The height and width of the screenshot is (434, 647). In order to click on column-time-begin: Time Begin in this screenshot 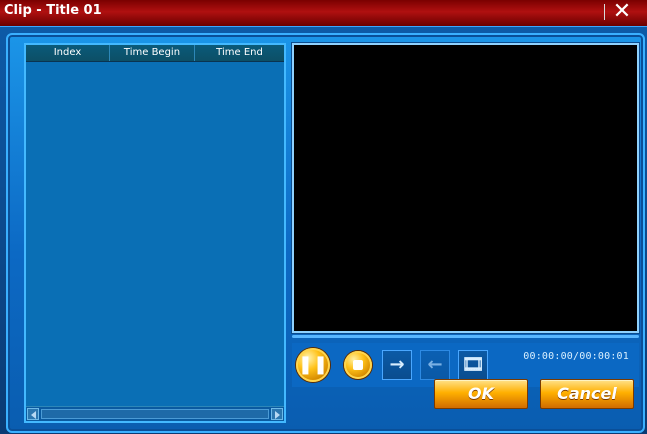, I will do `click(152, 53)`.